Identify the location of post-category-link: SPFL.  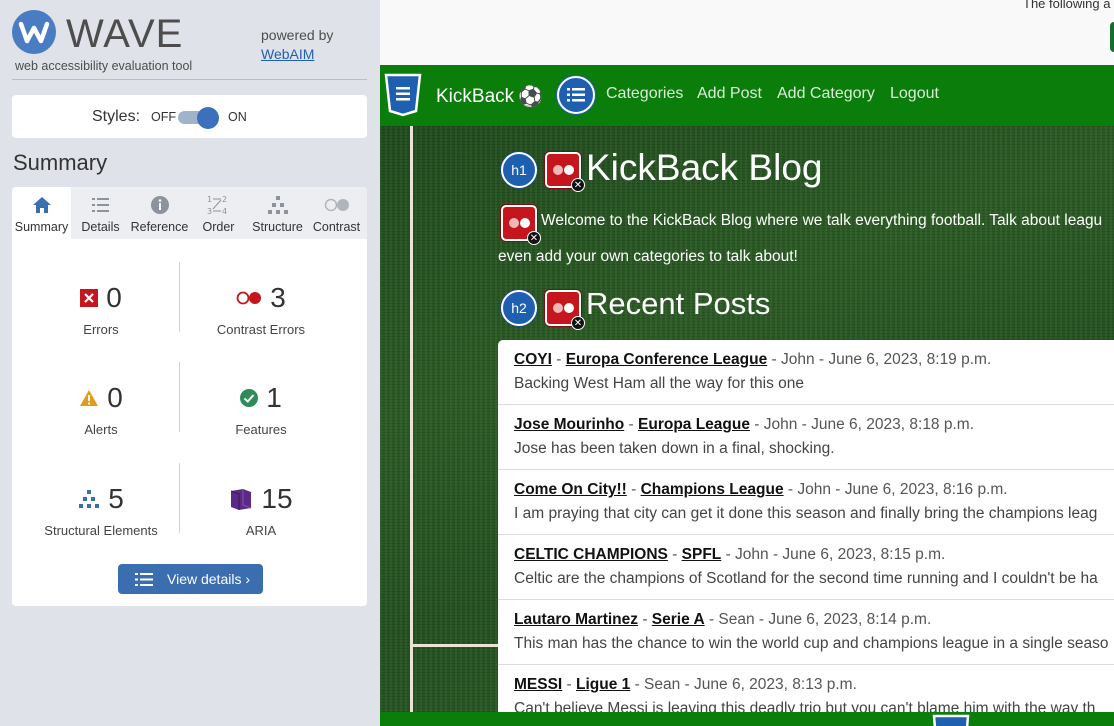
(702, 554).